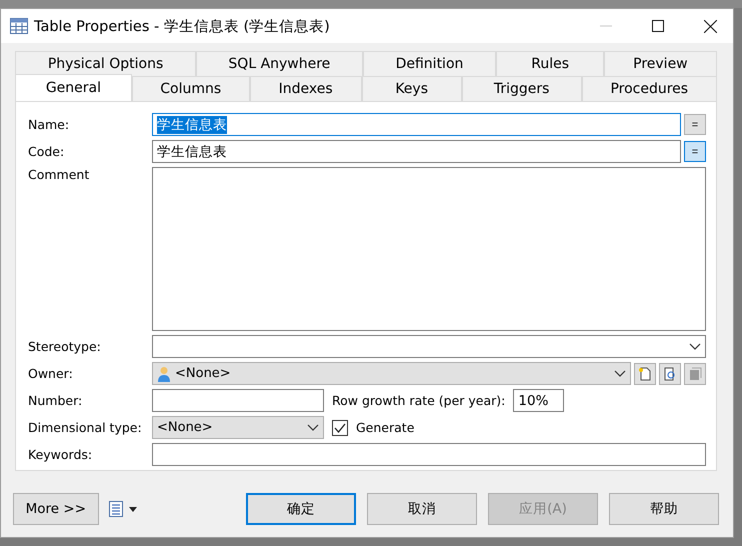 The width and height of the screenshot is (742, 546). Describe the element at coordinates (661, 63) in the screenshot. I see `tab: Preview` at that location.